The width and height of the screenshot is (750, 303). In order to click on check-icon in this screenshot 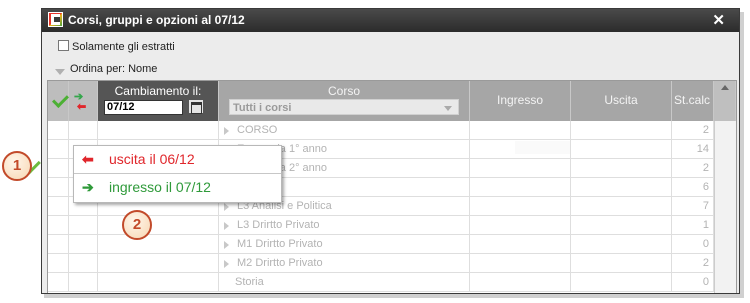, I will do `click(60, 99)`.